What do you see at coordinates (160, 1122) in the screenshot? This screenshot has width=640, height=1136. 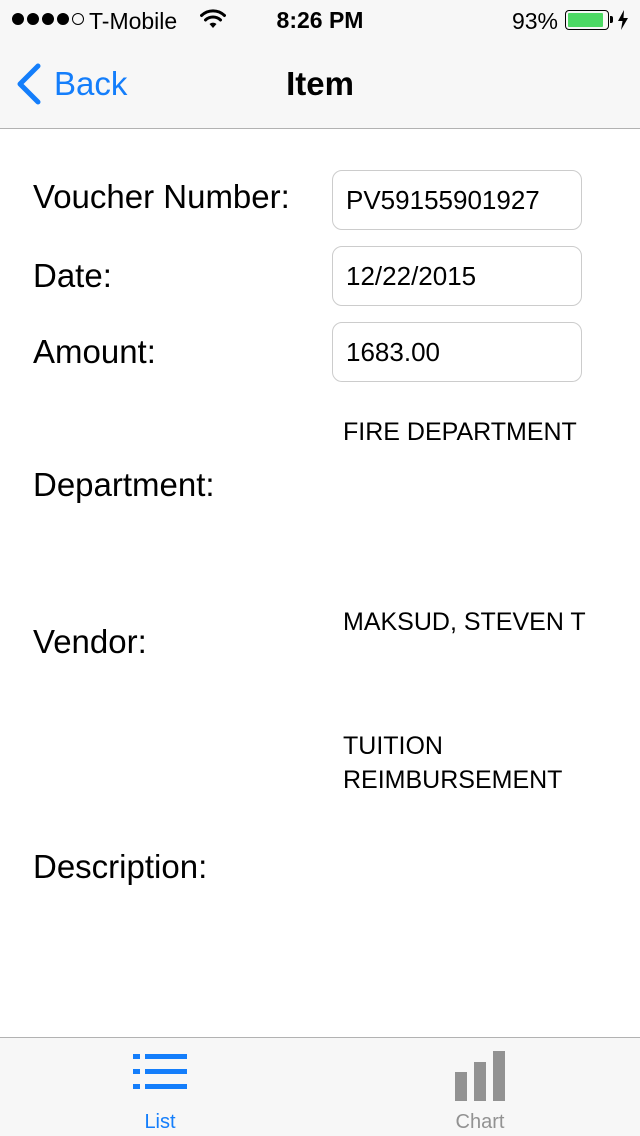 I see `tab-list-label: List` at bounding box center [160, 1122].